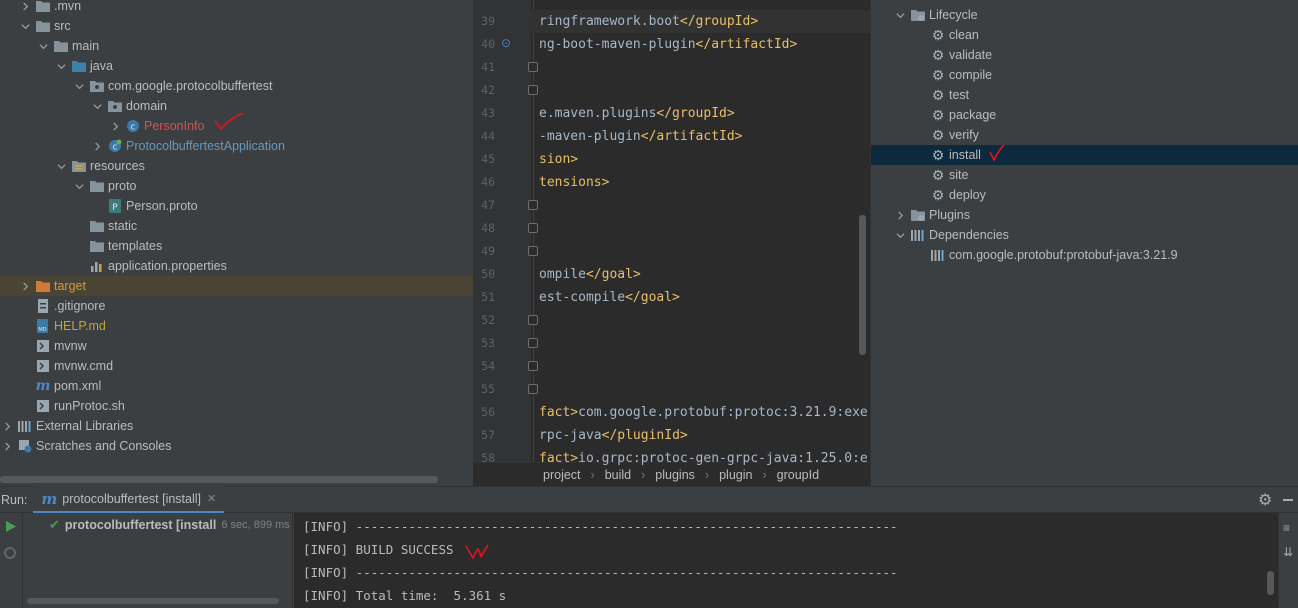 Image resolution: width=1298 pixels, height=608 pixels. What do you see at coordinates (236, 8) in the screenshot?
I see `tree-item-mvn: .mvn` at bounding box center [236, 8].